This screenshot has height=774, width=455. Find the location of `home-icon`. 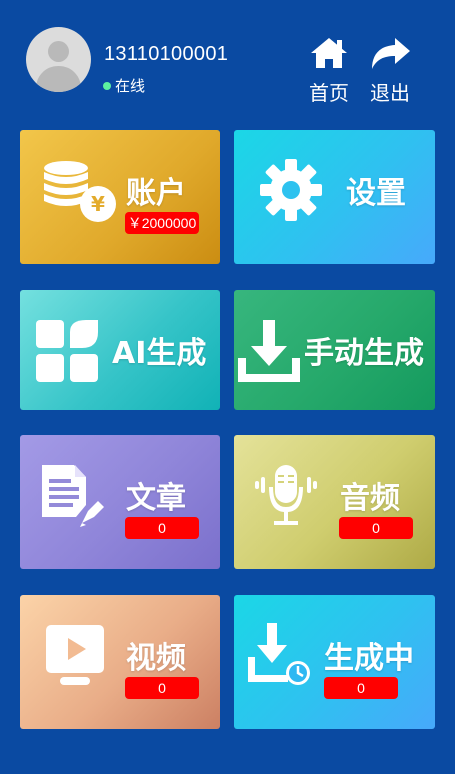

home-icon is located at coordinates (329, 53).